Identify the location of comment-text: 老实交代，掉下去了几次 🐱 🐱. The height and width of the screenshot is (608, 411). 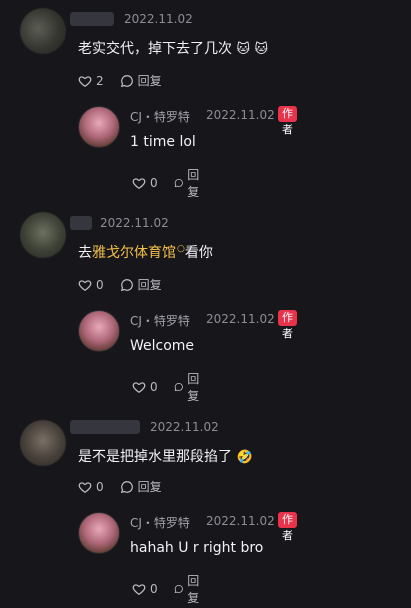
(173, 48).